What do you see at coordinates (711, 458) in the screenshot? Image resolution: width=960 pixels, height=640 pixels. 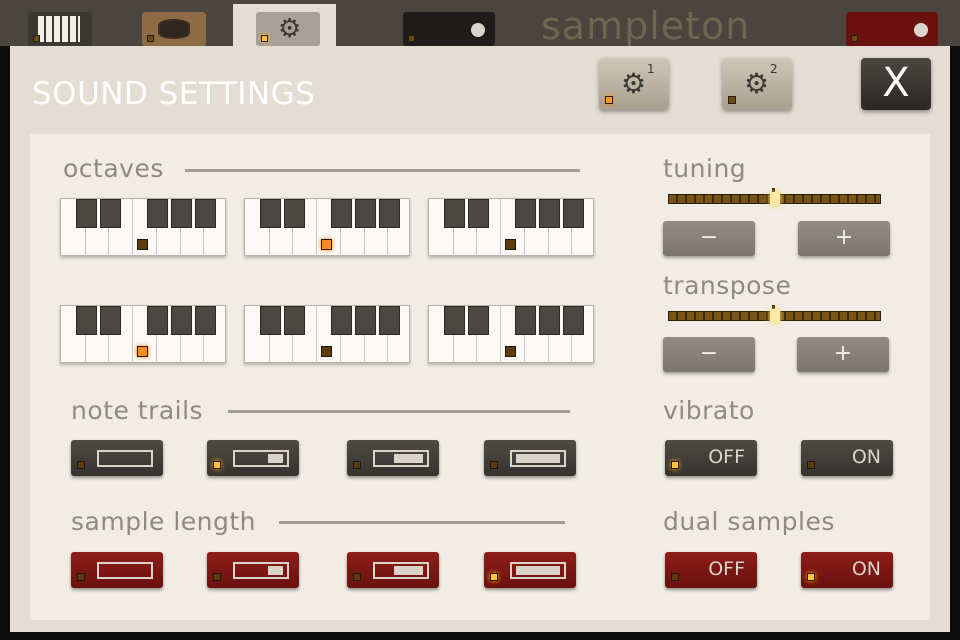 I see `vibrato-off-button: OFF` at bounding box center [711, 458].